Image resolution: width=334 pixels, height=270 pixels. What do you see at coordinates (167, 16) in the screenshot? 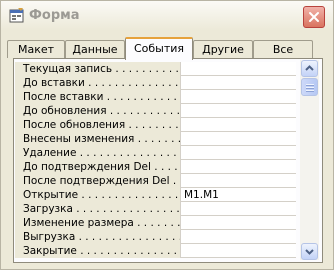
I see `title-bar: Форма` at bounding box center [167, 16].